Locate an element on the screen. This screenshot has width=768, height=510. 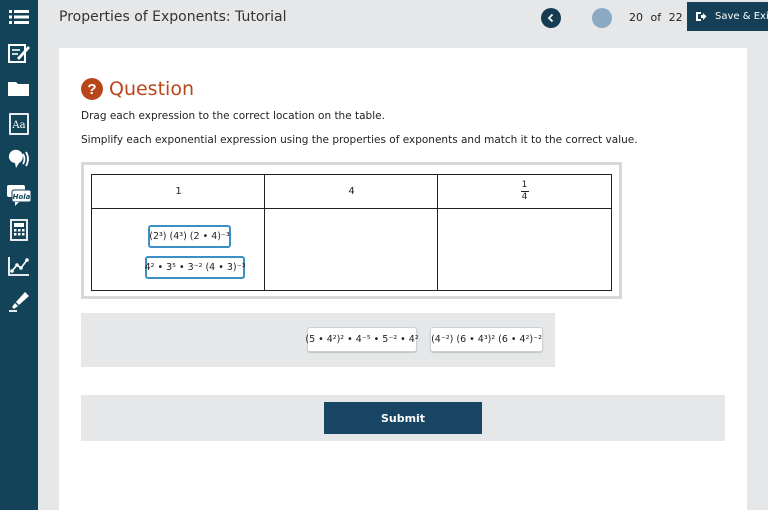
save-exit-button: Save & Exit is located at coordinates (727, 16).